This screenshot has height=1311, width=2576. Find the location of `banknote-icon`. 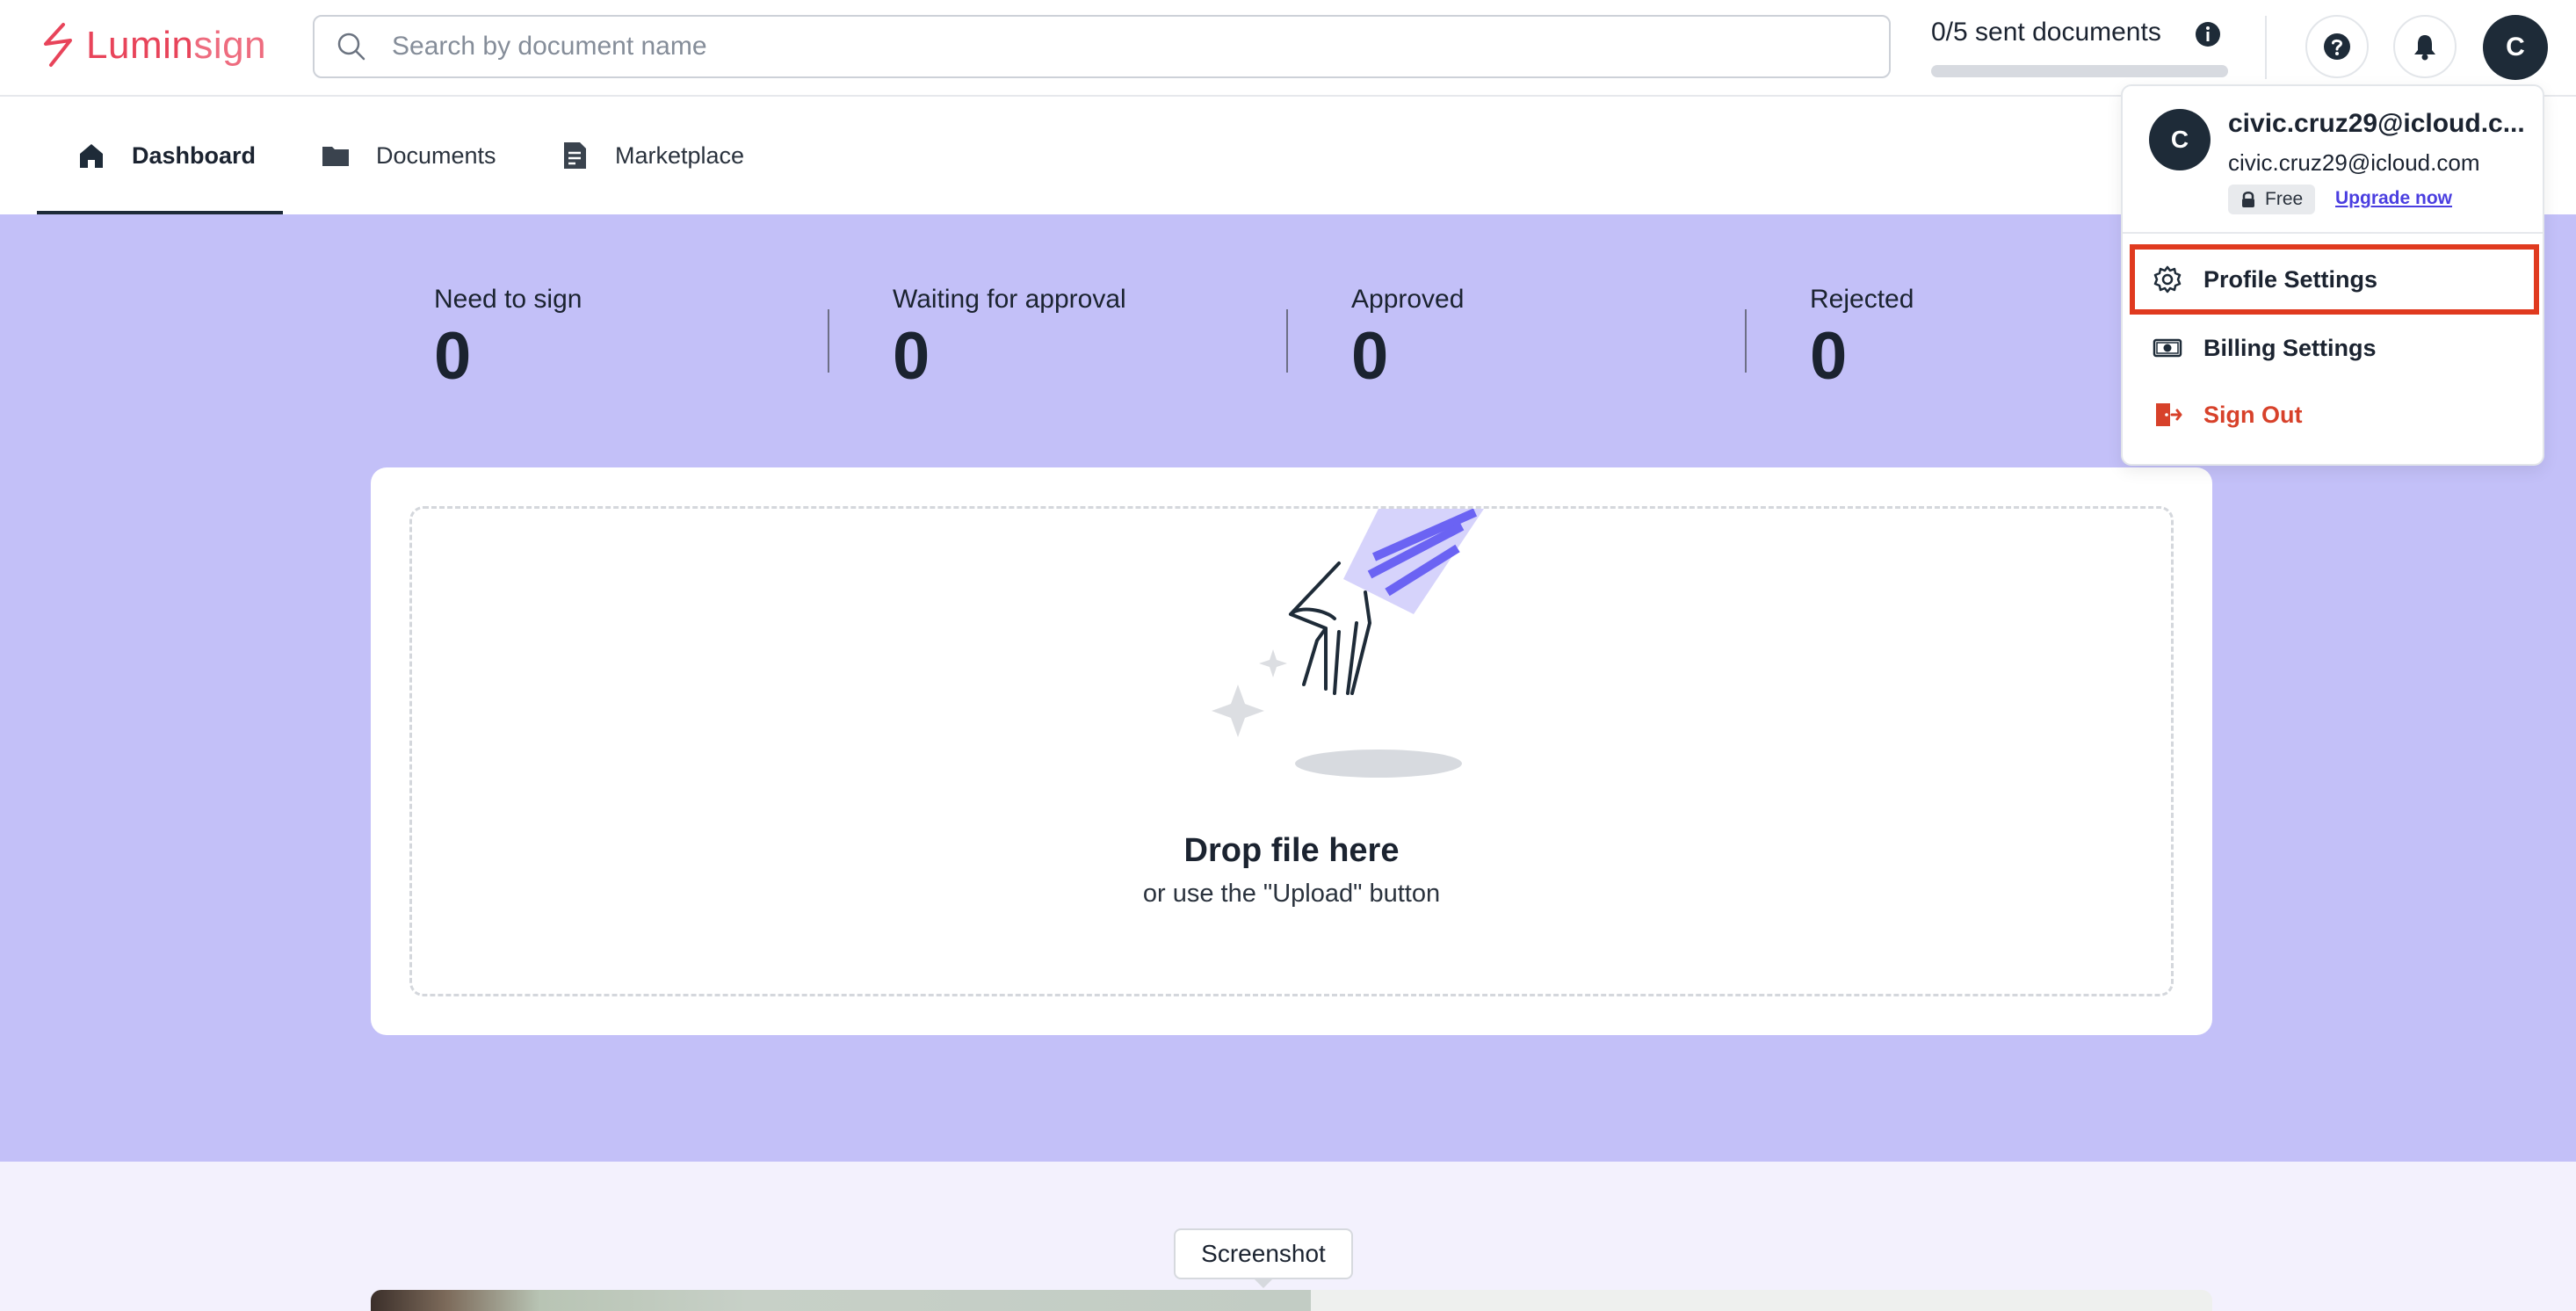

banknote-icon is located at coordinates (2167, 348).